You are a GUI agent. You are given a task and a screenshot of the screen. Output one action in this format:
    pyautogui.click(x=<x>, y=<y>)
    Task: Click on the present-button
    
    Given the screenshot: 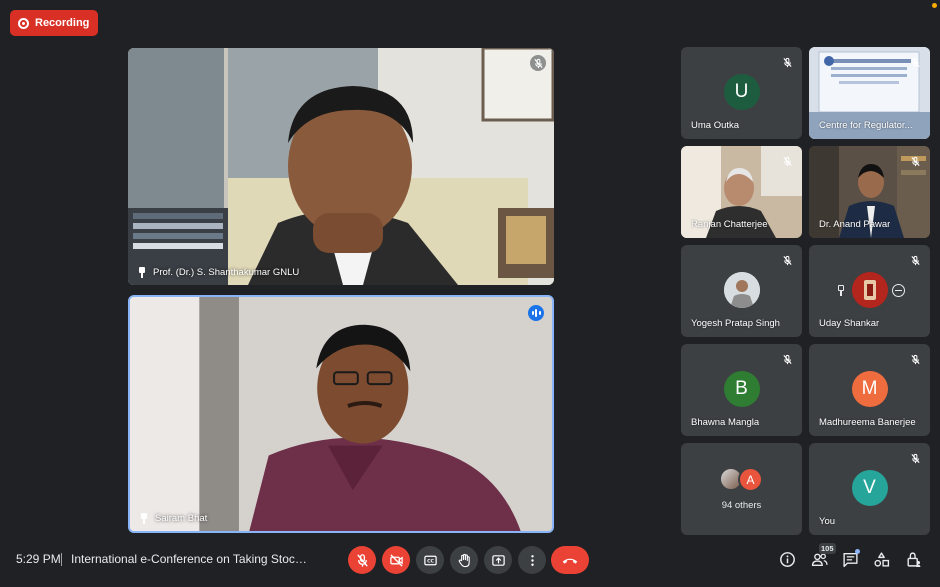 What is the action you would take?
    pyautogui.click(x=498, y=560)
    